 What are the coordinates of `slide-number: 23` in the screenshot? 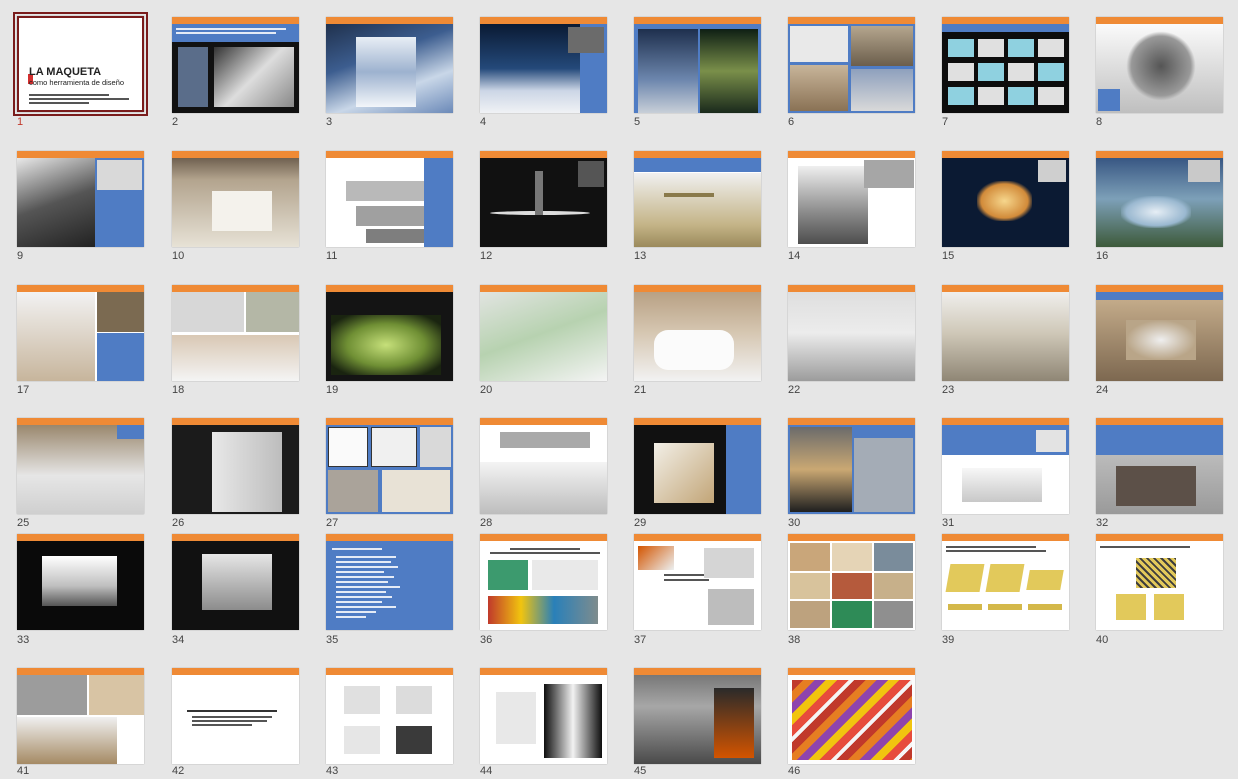 It's located at (948, 390).